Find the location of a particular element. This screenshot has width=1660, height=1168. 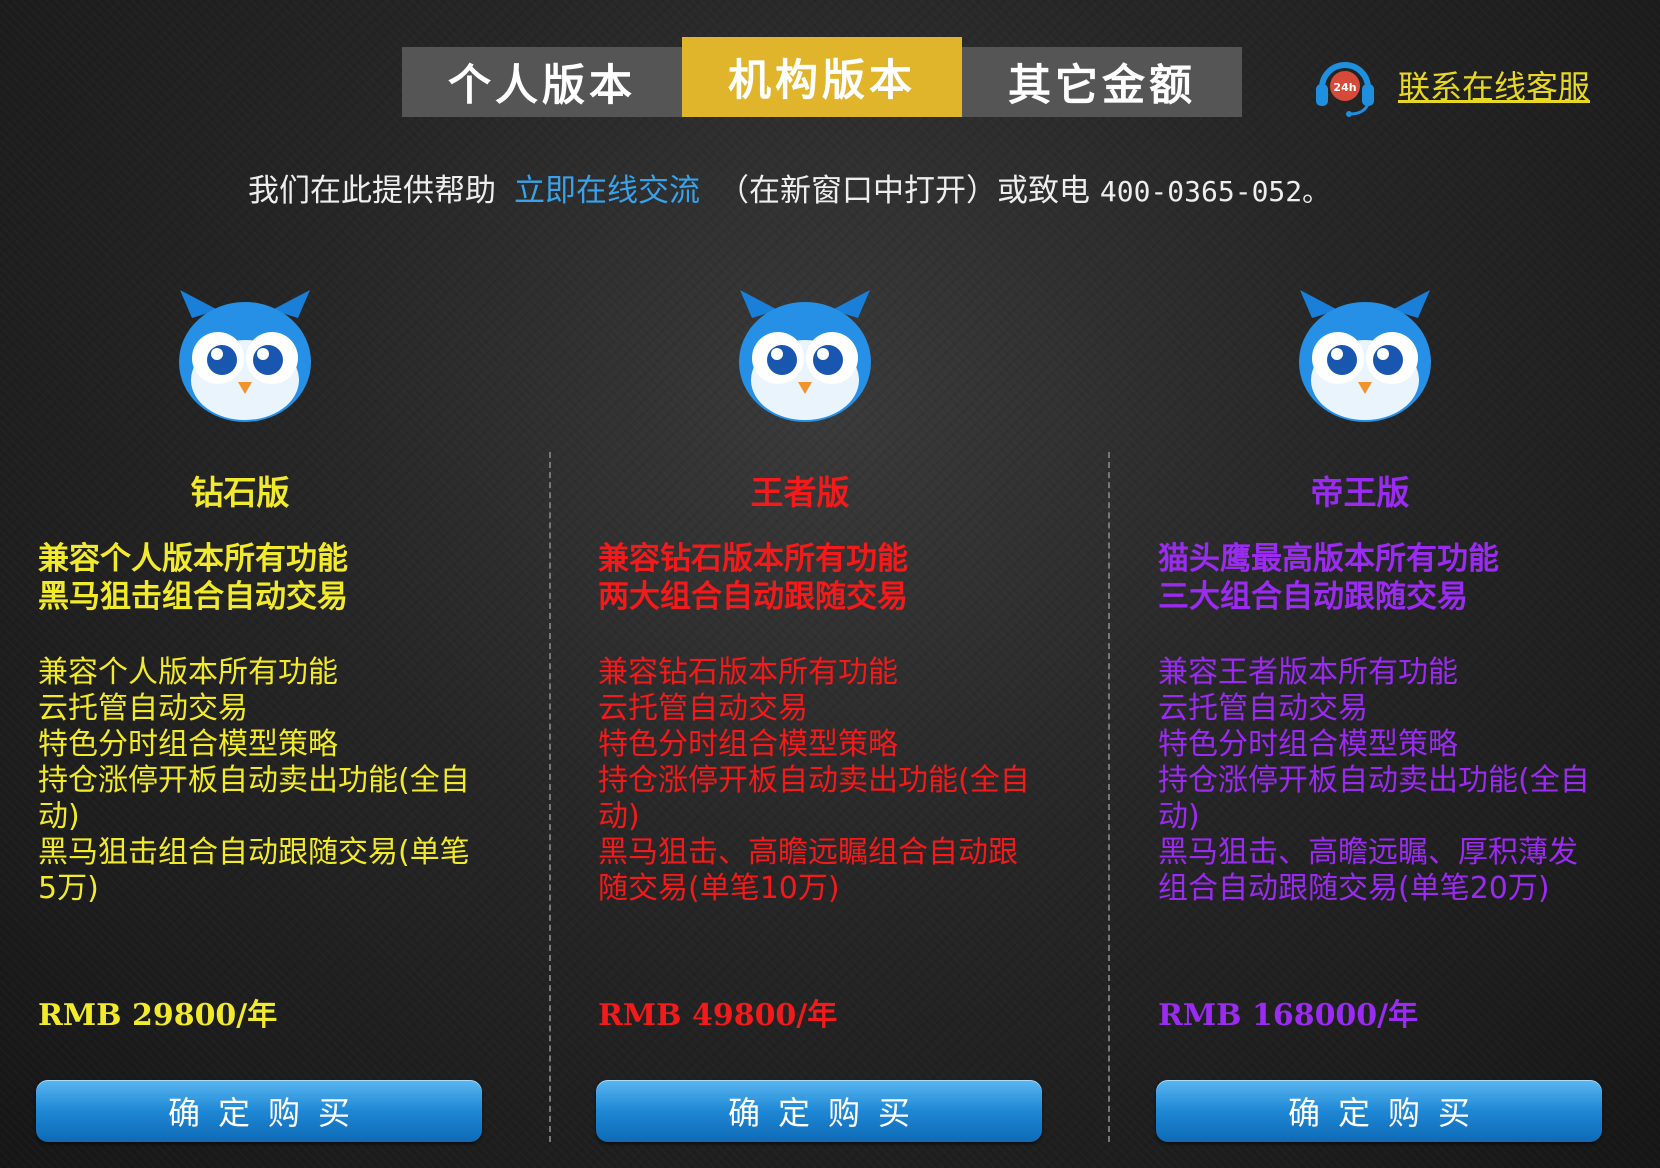

support-area: 24h 联系在线客服 is located at coordinates (1451, 85).